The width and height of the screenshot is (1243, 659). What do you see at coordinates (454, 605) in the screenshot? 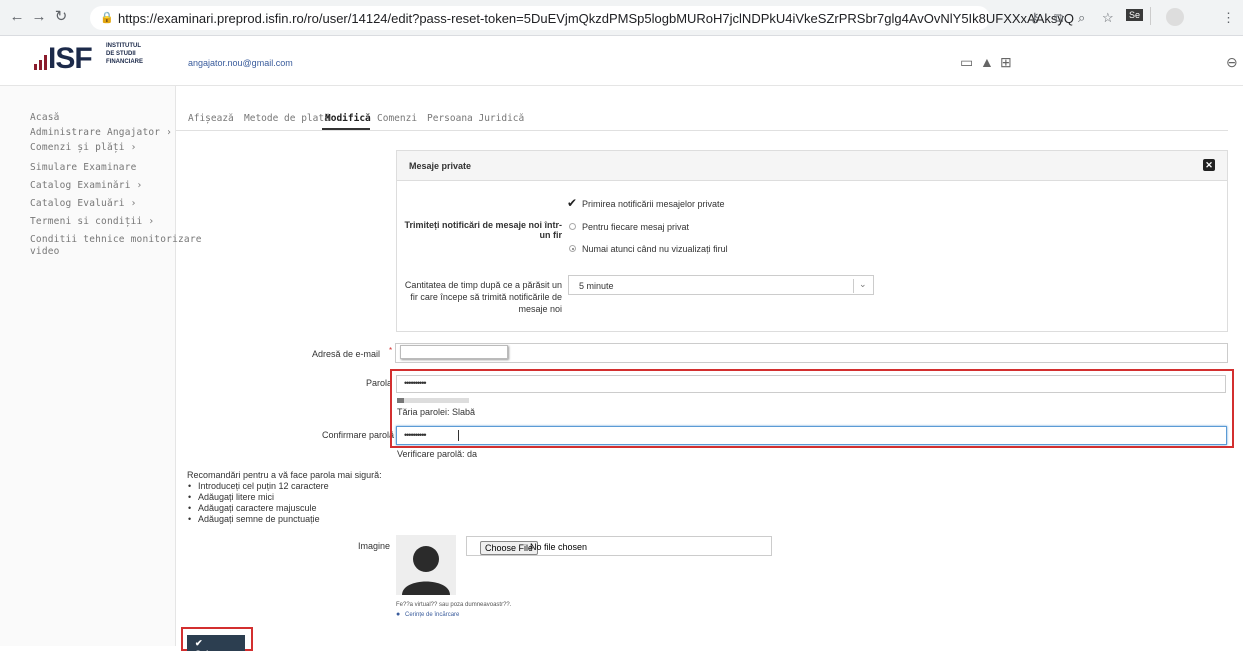
I see `avatar-note: Fe??a virtual?? sau poza dumneavoastr??.` at bounding box center [454, 605].